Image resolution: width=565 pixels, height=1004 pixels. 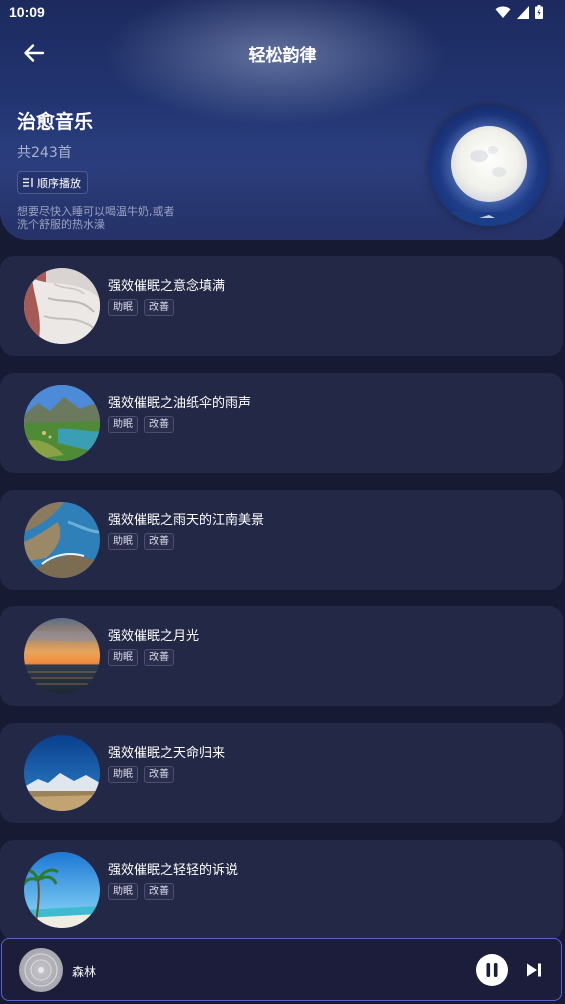 What do you see at coordinates (523, 12) in the screenshot?
I see `signal-icon` at bounding box center [523, 12].